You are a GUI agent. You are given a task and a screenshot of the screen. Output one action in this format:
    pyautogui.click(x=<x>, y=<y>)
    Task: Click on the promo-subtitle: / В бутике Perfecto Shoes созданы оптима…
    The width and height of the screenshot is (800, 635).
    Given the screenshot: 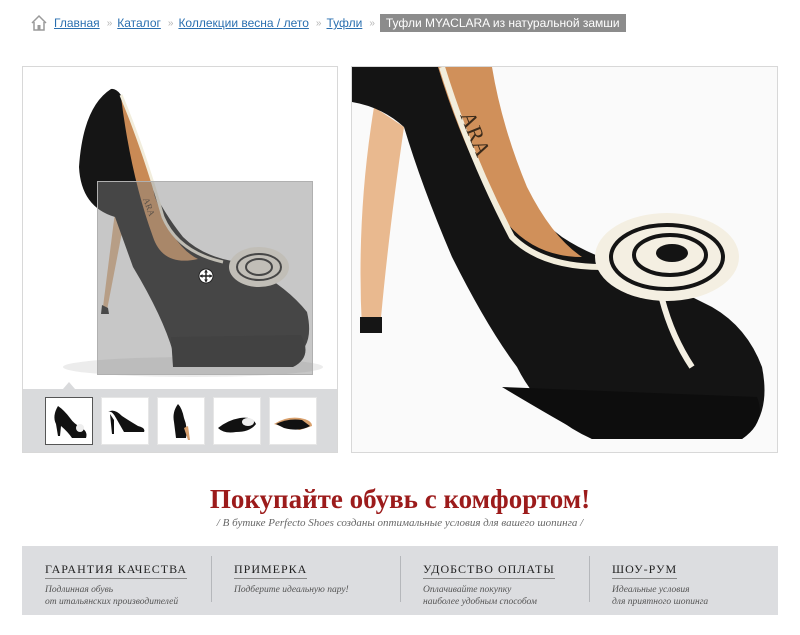 What is the action you would take?
    pyautogui.click(x=400, y=523)
    